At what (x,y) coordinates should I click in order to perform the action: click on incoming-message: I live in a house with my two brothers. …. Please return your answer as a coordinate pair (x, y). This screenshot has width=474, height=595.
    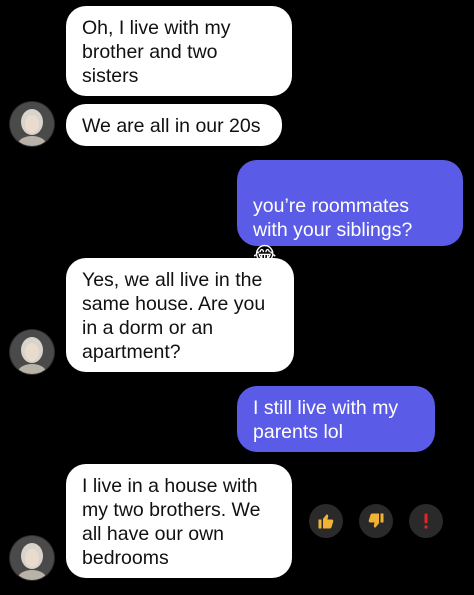
    Looking at the image, I should click on (179, 521).